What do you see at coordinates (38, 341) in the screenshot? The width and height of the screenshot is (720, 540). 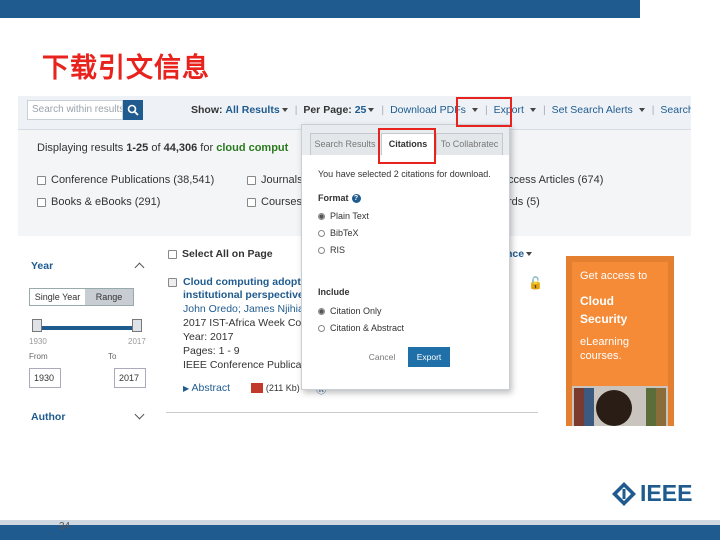 I see `slider-min-label: 1930` at bounding box center [38, 341].